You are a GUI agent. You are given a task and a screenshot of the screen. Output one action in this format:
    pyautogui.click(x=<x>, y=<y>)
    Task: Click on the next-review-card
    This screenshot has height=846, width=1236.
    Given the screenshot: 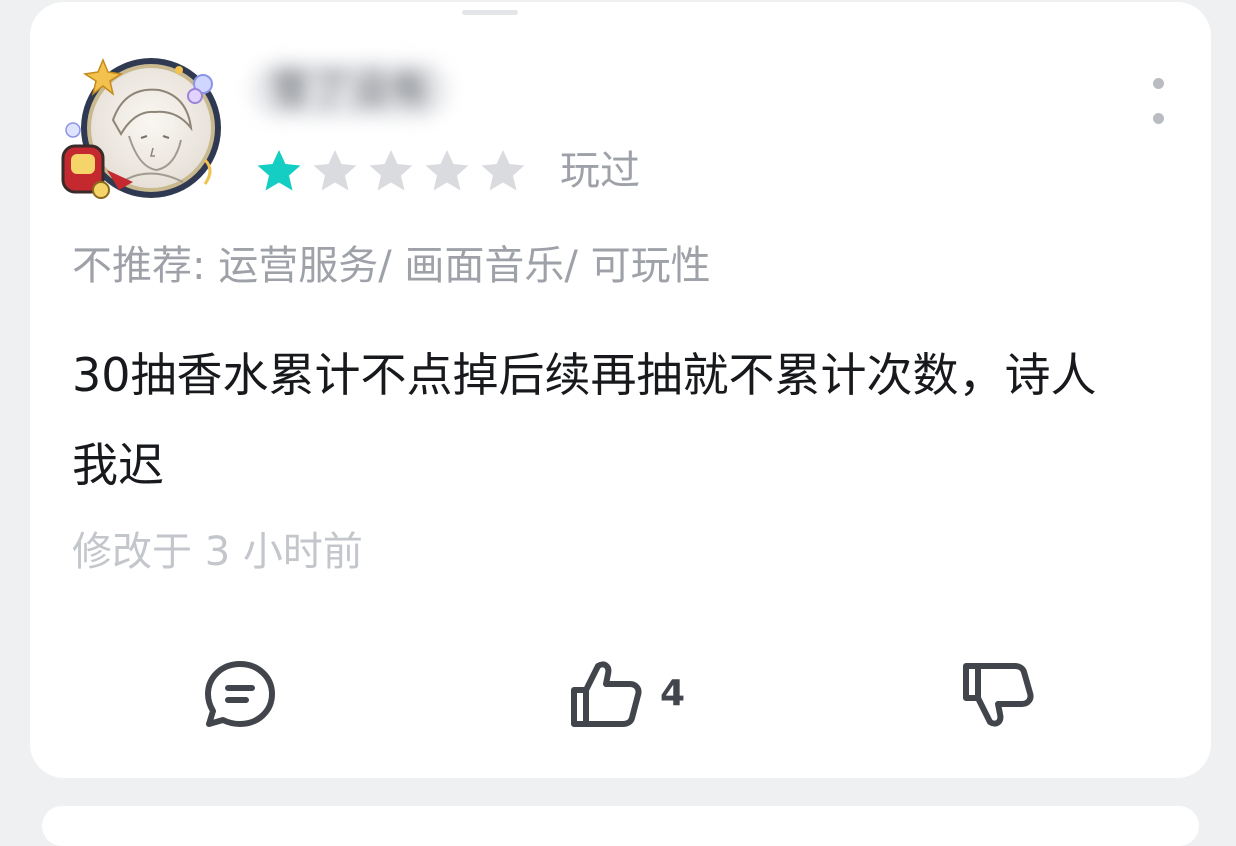 What is the action you would take?
    pyautogui.click(x=620, y=826)
    